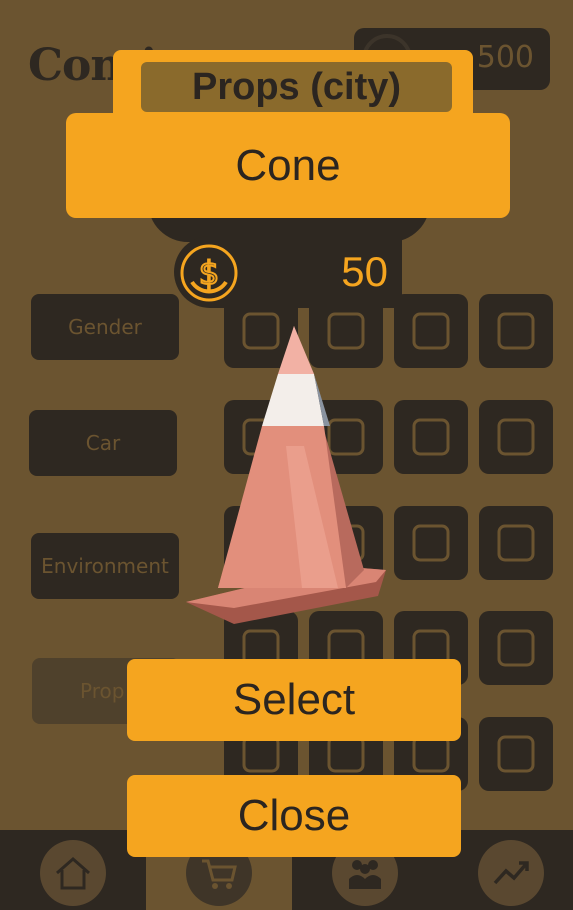 This screenshot has height=910, width=573. Describe the element at coordinates (105, 566) in the screenshot. I see `category-environment: Environment` at that location.